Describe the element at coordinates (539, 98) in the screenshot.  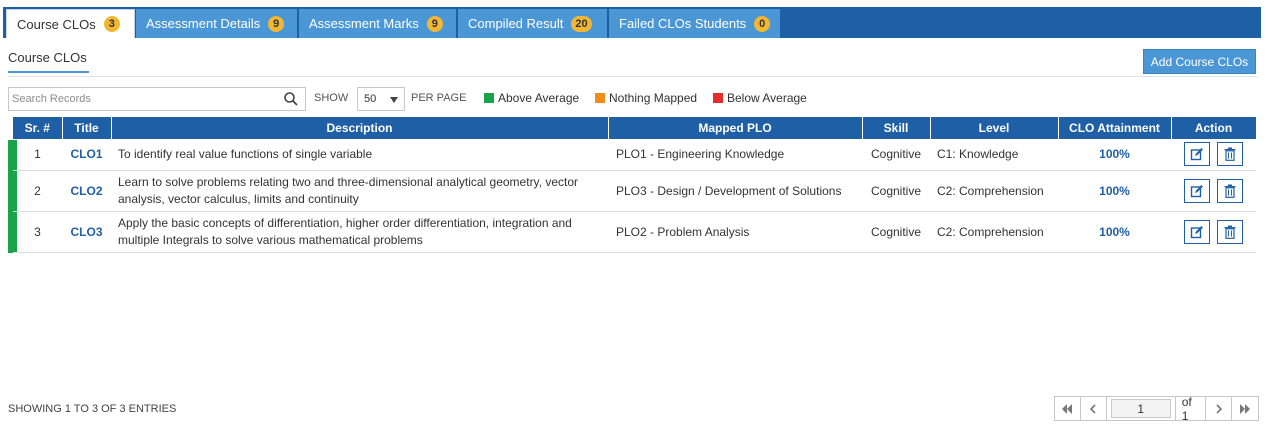
I see `legend-label: Above Average` at that location.